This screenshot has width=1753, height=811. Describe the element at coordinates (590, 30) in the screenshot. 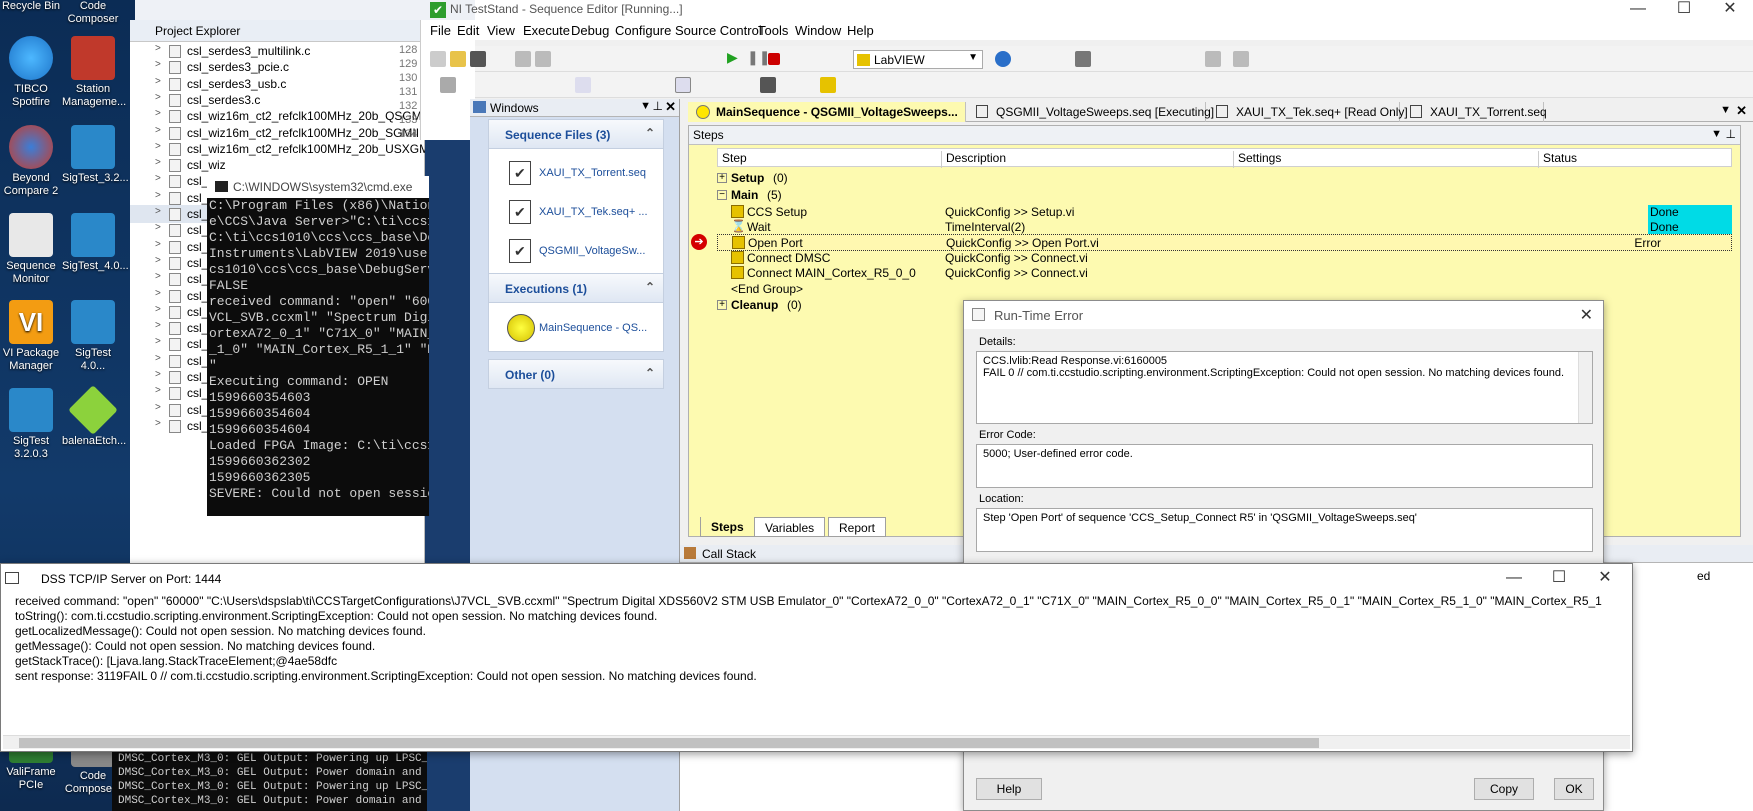

I see `menu-debug: Debug` at that location.